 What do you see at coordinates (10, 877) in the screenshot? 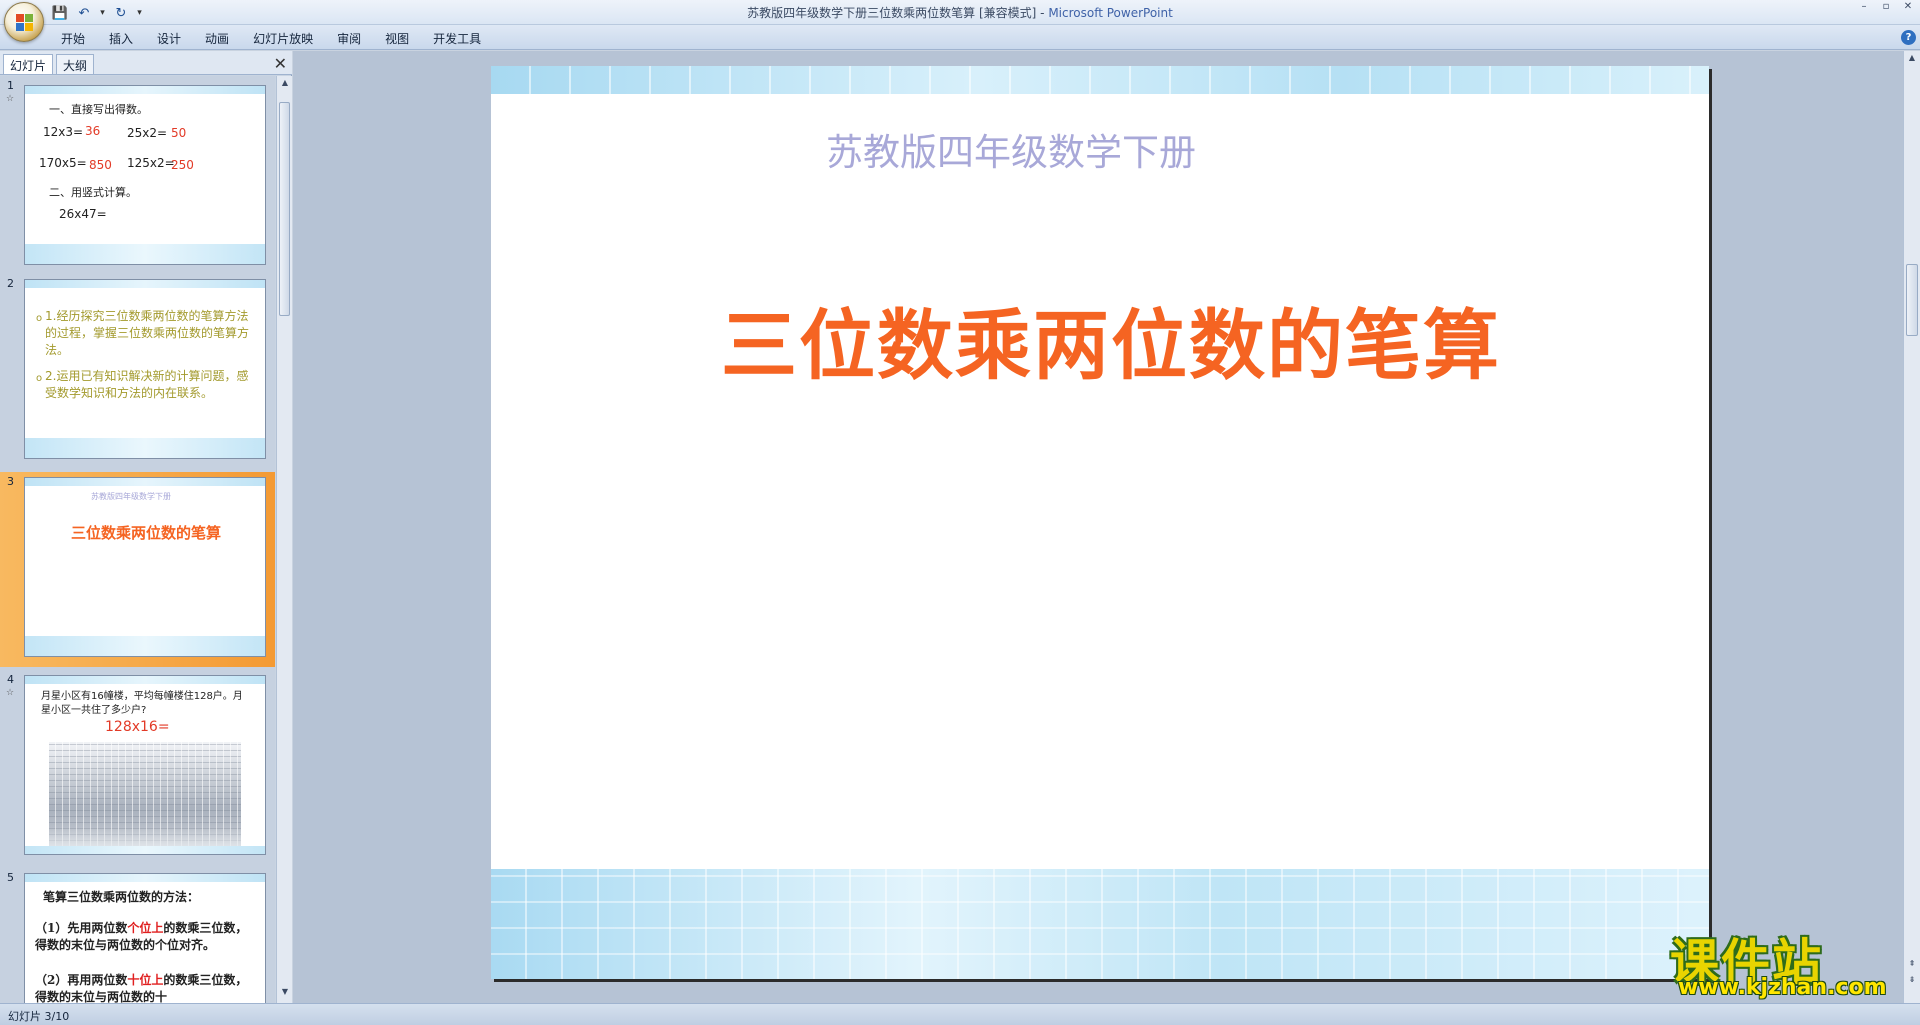
I see `slide-number: 5` at bounding box center [10, 877].